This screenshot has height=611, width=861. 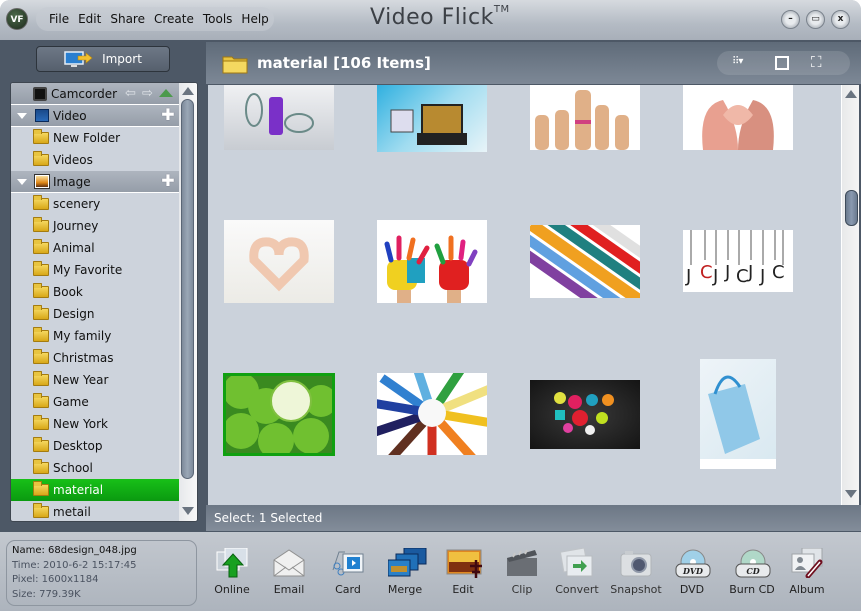 I want to click on merge-label: Merge, so click(x=405, y=589).